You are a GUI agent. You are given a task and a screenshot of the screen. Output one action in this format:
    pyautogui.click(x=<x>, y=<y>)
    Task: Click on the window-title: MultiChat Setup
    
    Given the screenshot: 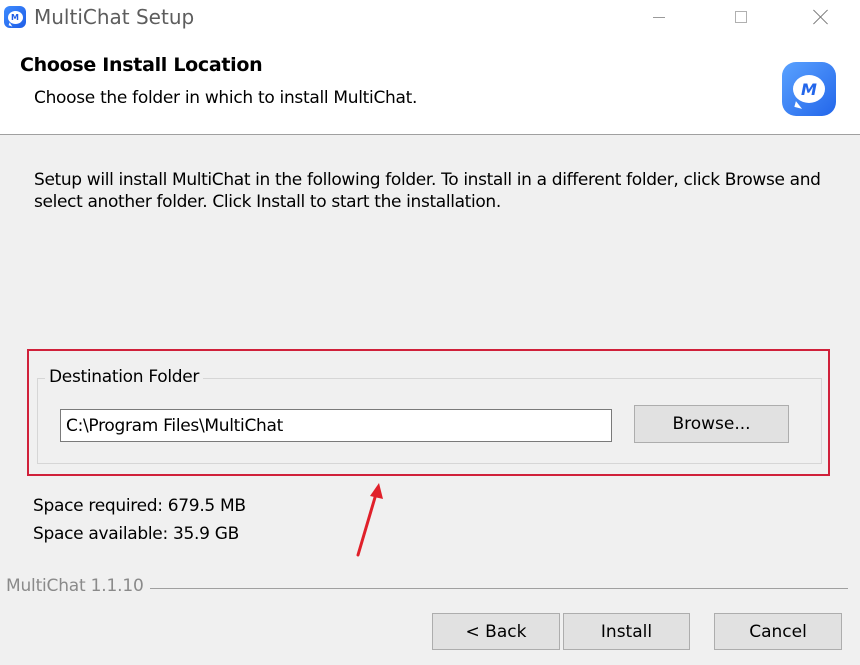 What is the action you would take?
    pyautogui.click(x=114, y=17)
    